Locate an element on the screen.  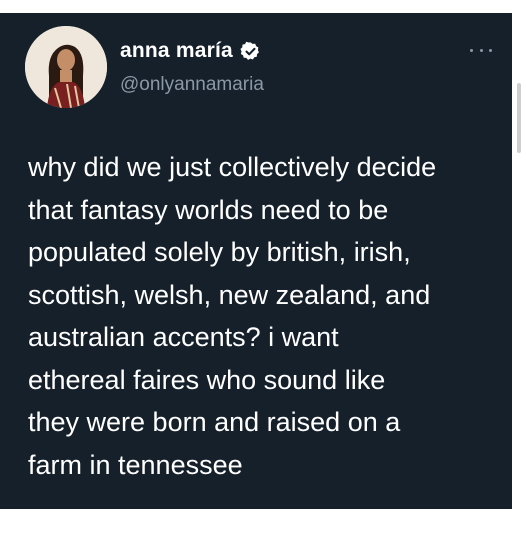
avatar-photo is located at coordinates (66, 67).